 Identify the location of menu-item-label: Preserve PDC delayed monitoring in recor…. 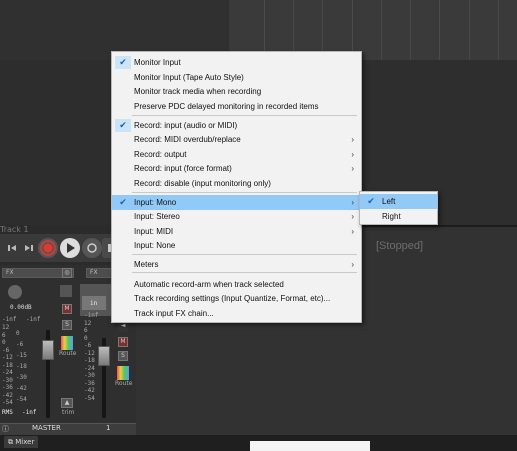
(226, 106).